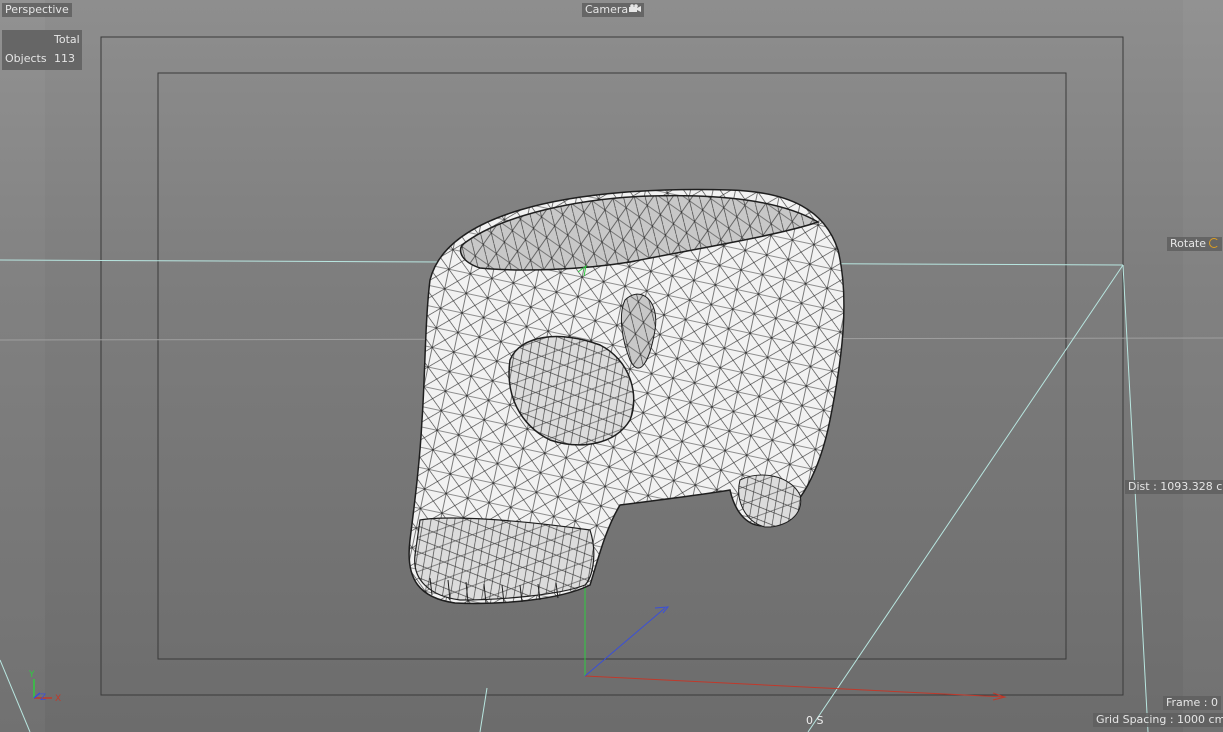 This screenshot has height=732, width=1223. What do you see at coordinates (1188, 243) in the screenshot?
I see `rotate-label-text: Rotate` at bounding box center [1188, 243].